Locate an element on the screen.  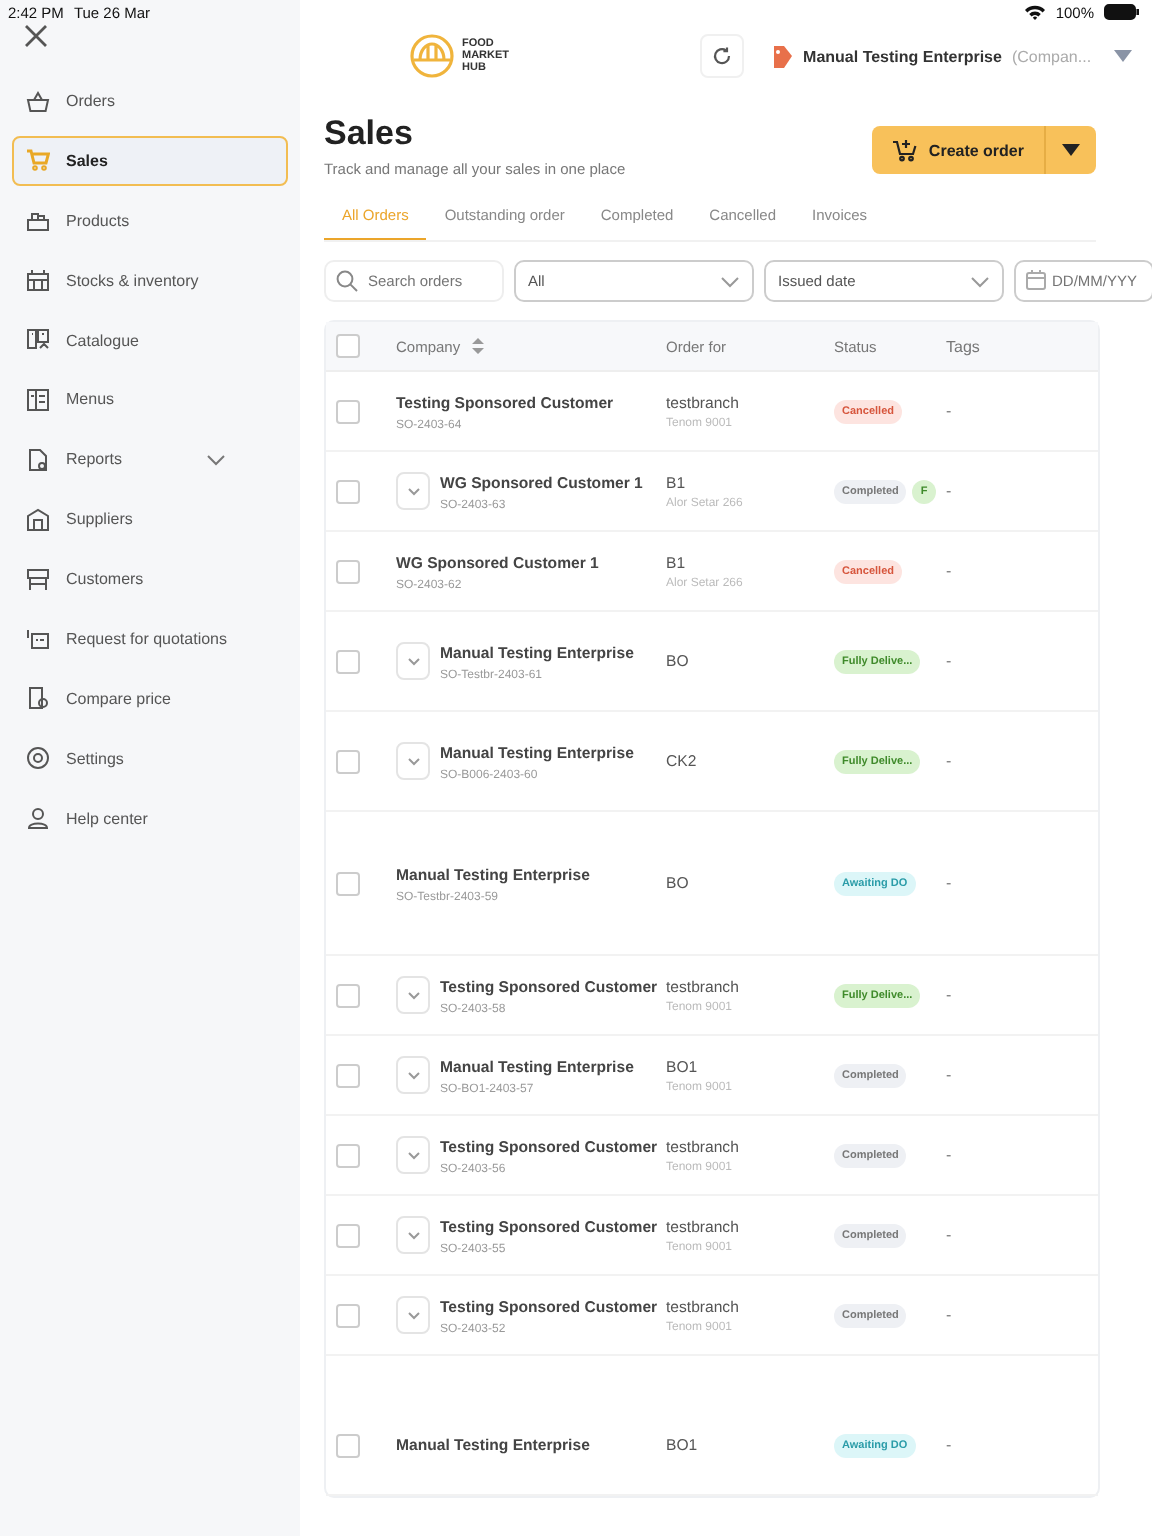
close-icon is located at coordinates (36, 36).